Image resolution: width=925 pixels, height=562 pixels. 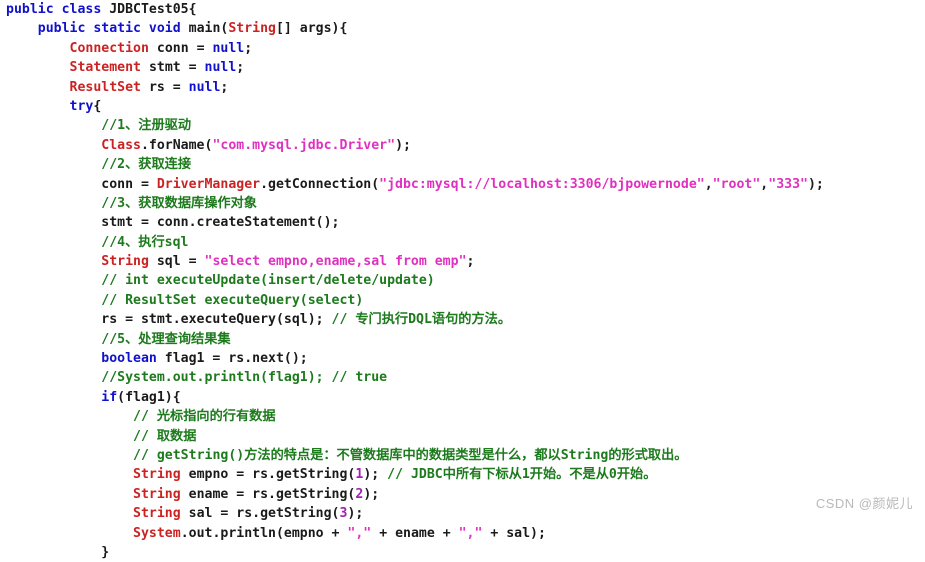 I want to click on code-token-plain: rs = stmt.executeQuery(sql);, so click(x=216, y=320).